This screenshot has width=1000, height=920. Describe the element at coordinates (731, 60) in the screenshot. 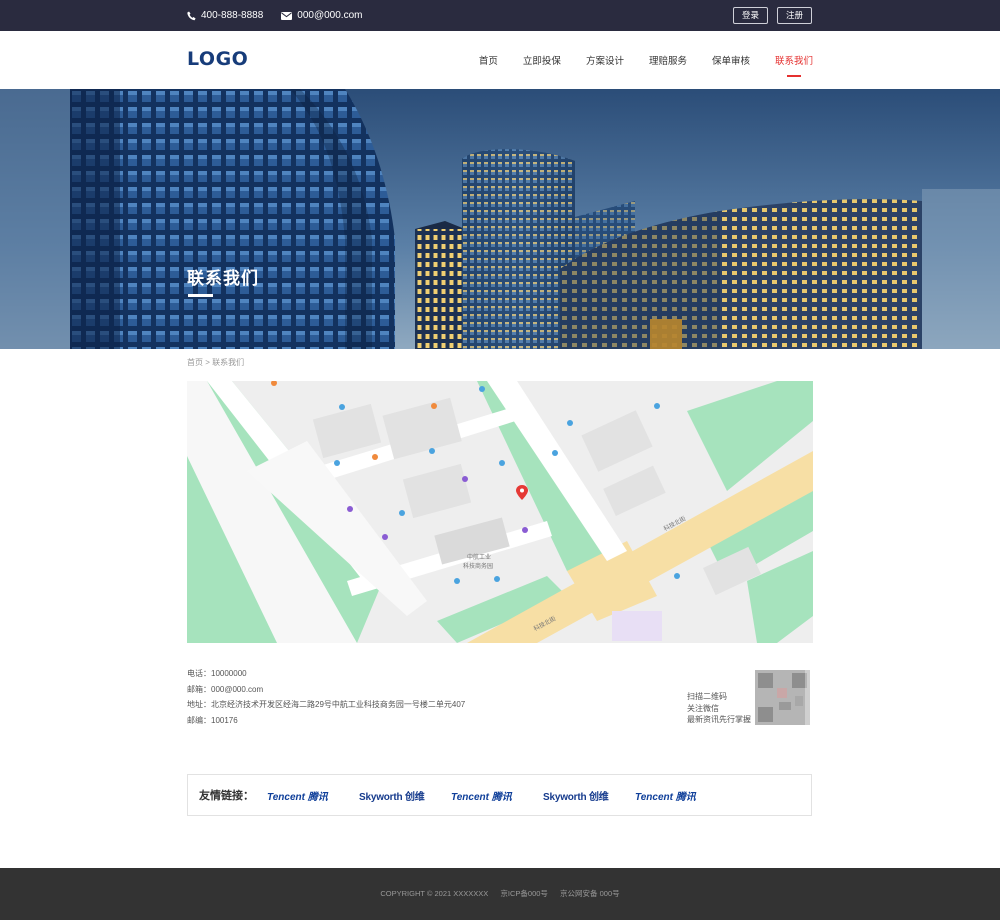

I see `nav-item-policy-review: 保单审核` at that location.